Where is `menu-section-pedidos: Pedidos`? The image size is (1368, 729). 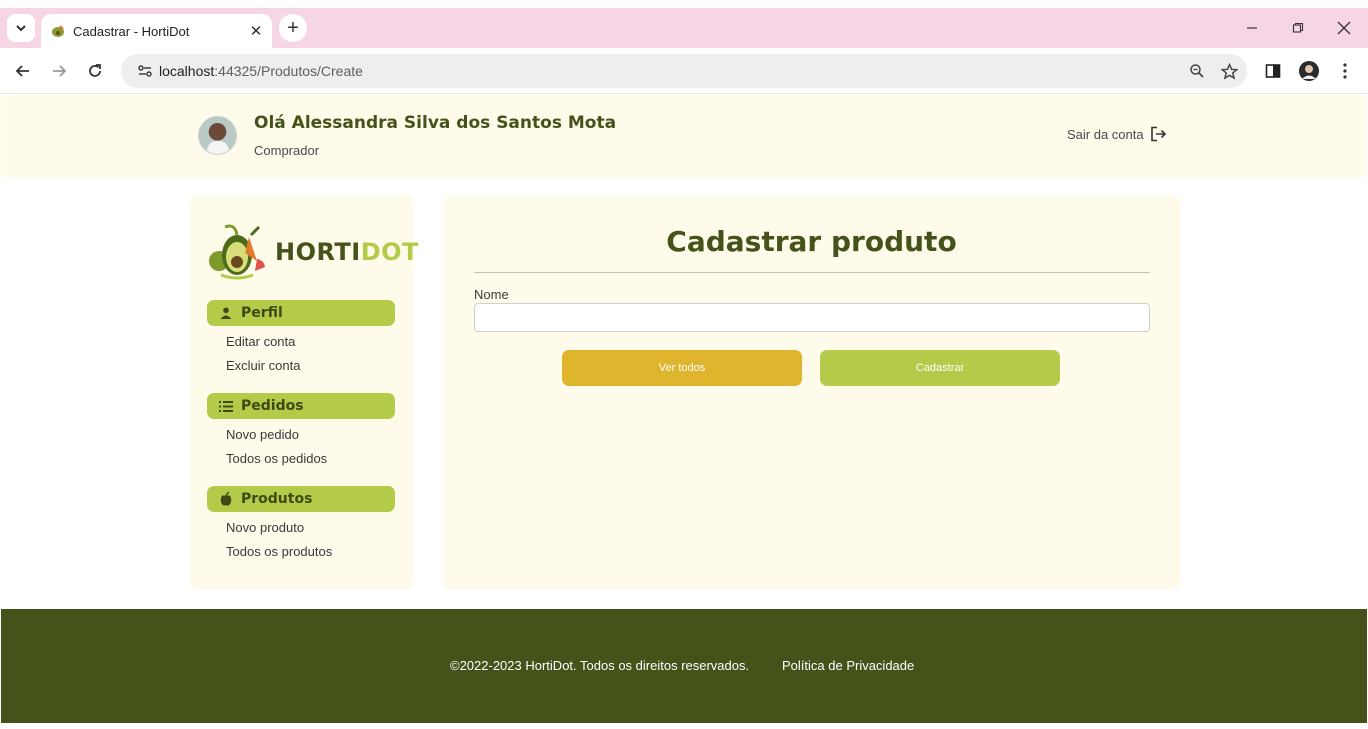 menu-section-pedidos: Pedidos is located at coordinates (301, 406).